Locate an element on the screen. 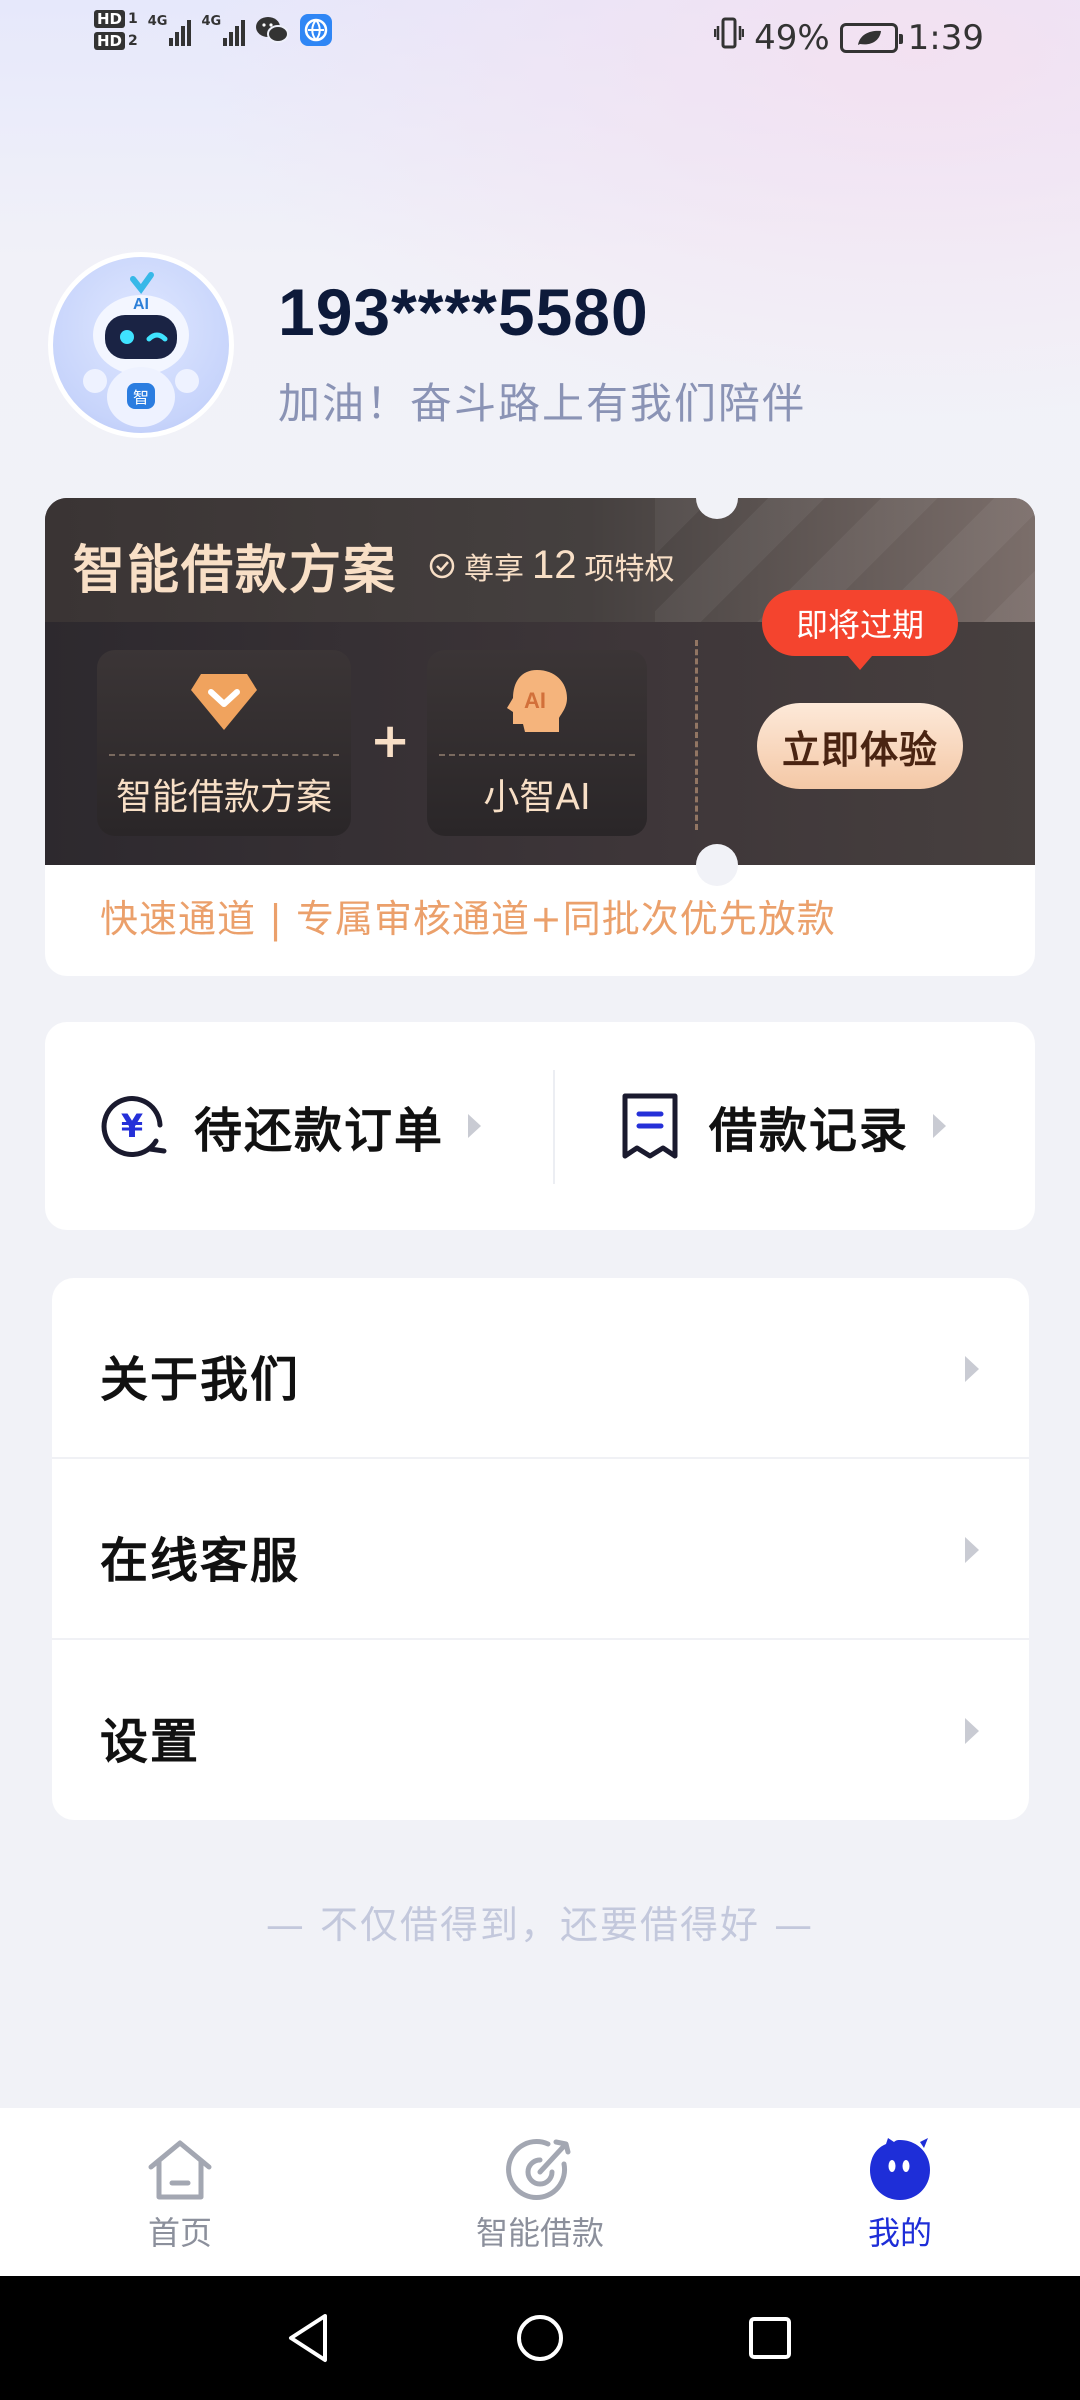  privilege-prefix: 尊享 is located at coordinates (494, 569).